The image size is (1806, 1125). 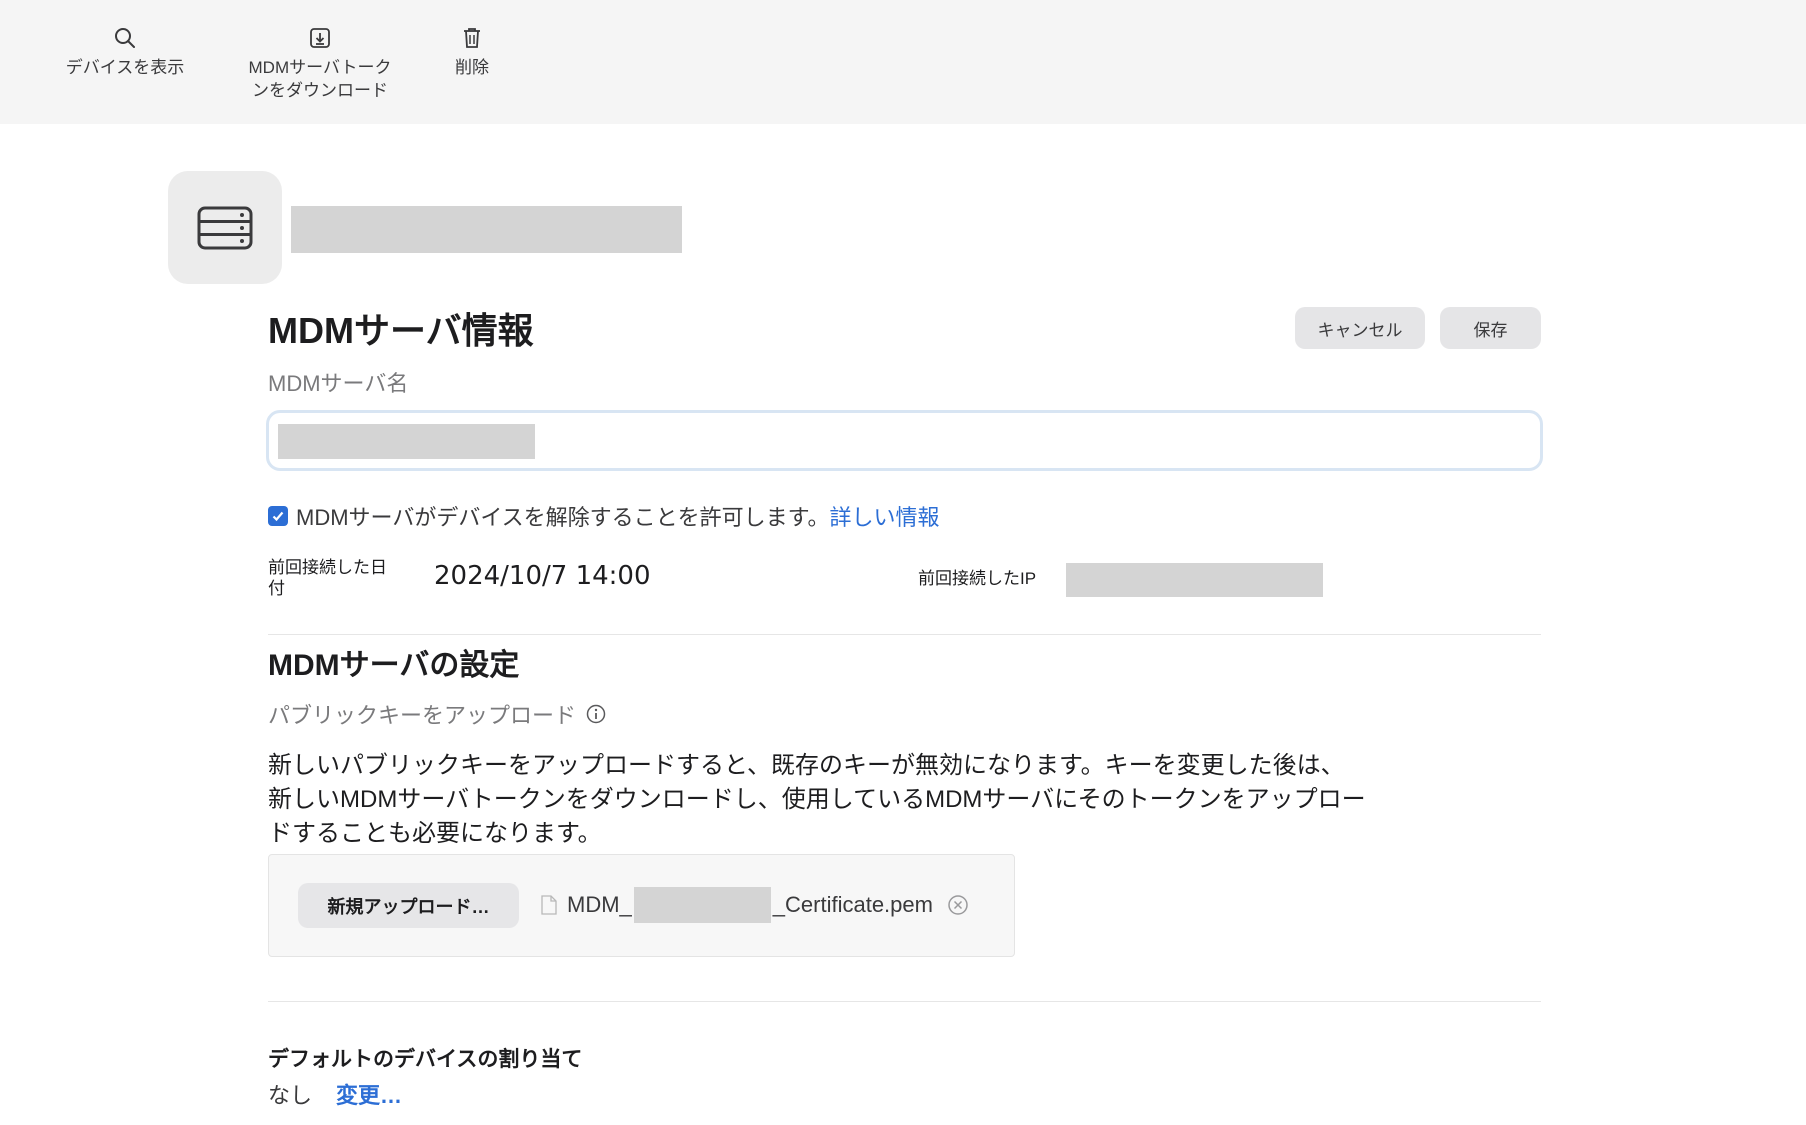 I want to click on upload-box: 新規アップロード… MDM_ _Certificate.pem, so click(x=641, y=905).